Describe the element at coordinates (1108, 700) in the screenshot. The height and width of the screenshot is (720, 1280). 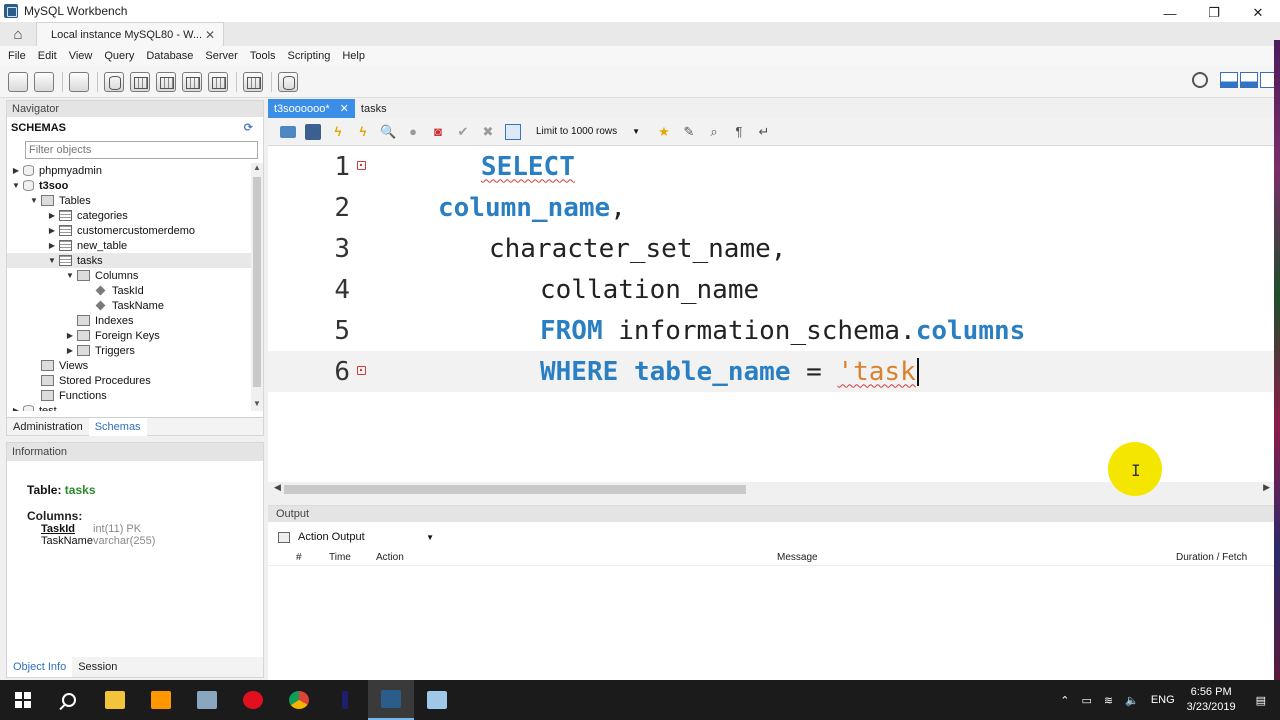
I see `wifi-icon: ≋` at that location.